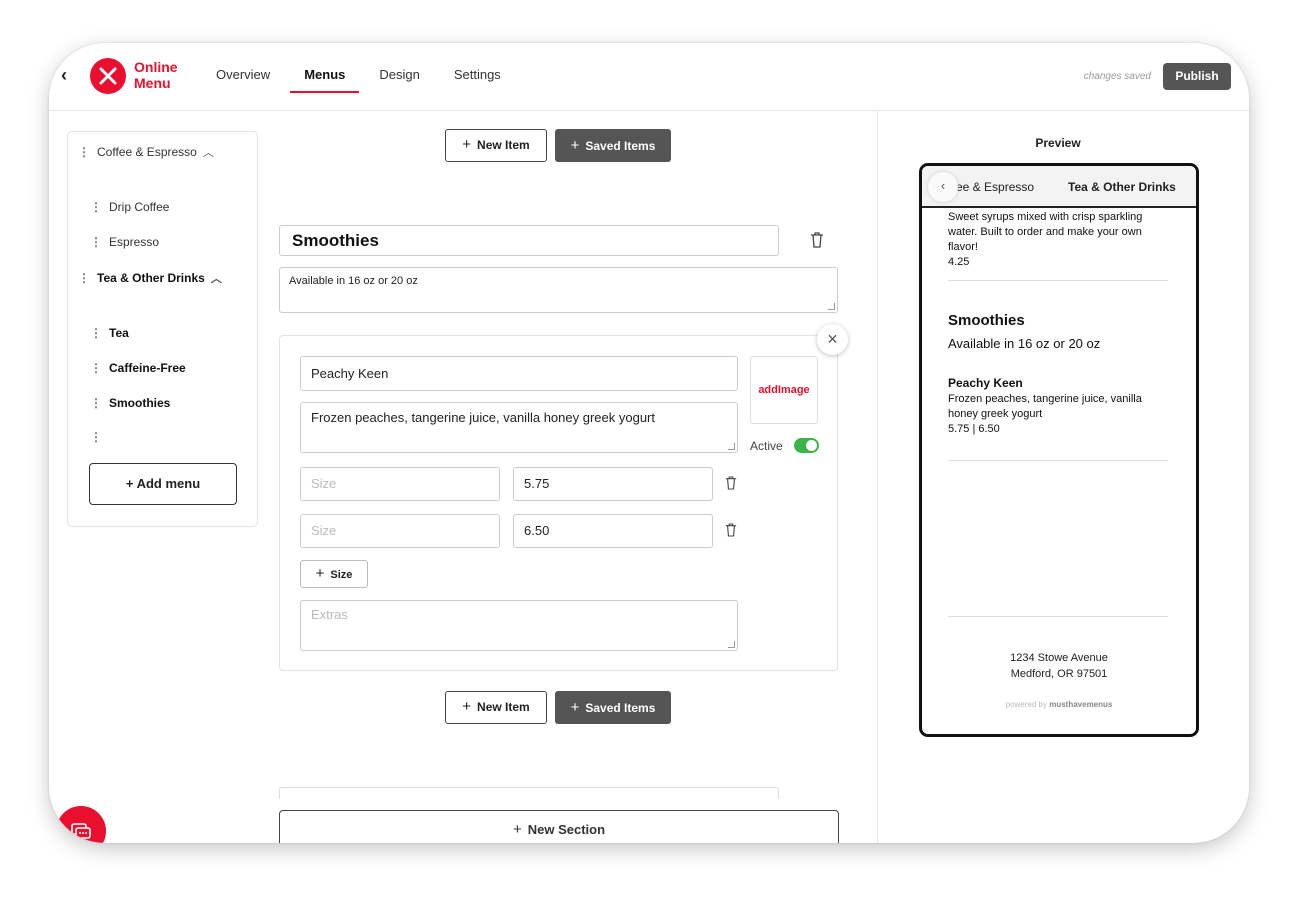 This screenshot has height=900, width=1300. I want to click on button-label: Size, so click(341, 575).